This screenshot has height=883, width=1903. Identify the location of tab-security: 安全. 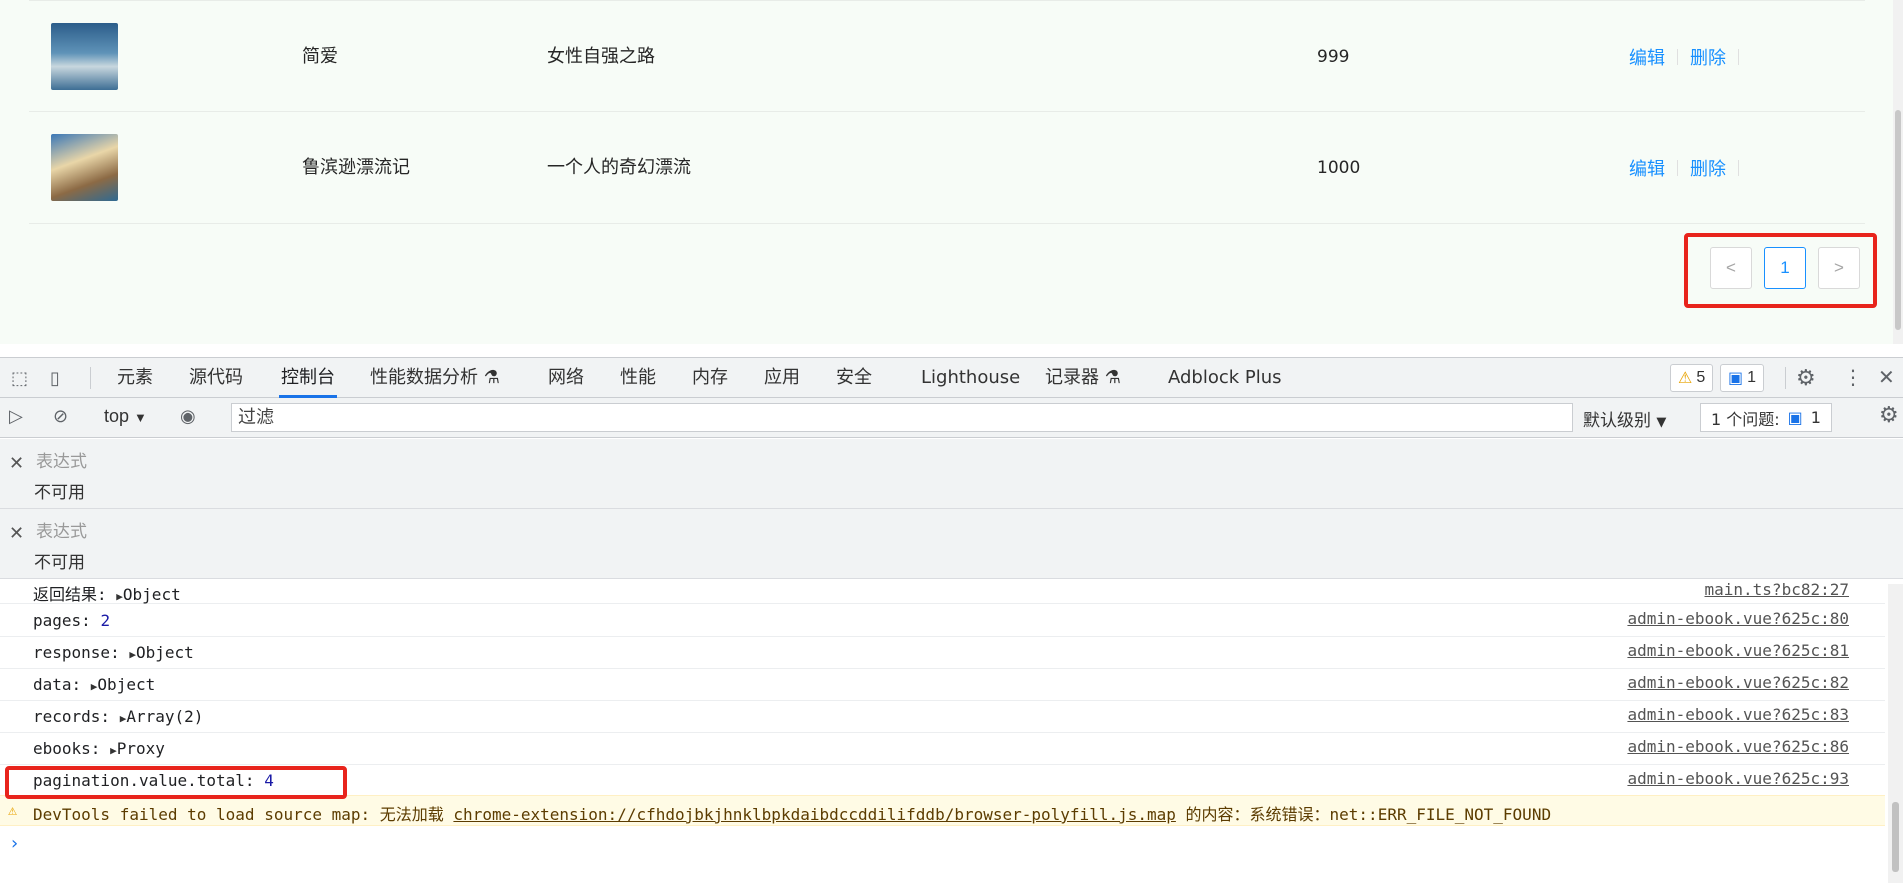
(854, 378).